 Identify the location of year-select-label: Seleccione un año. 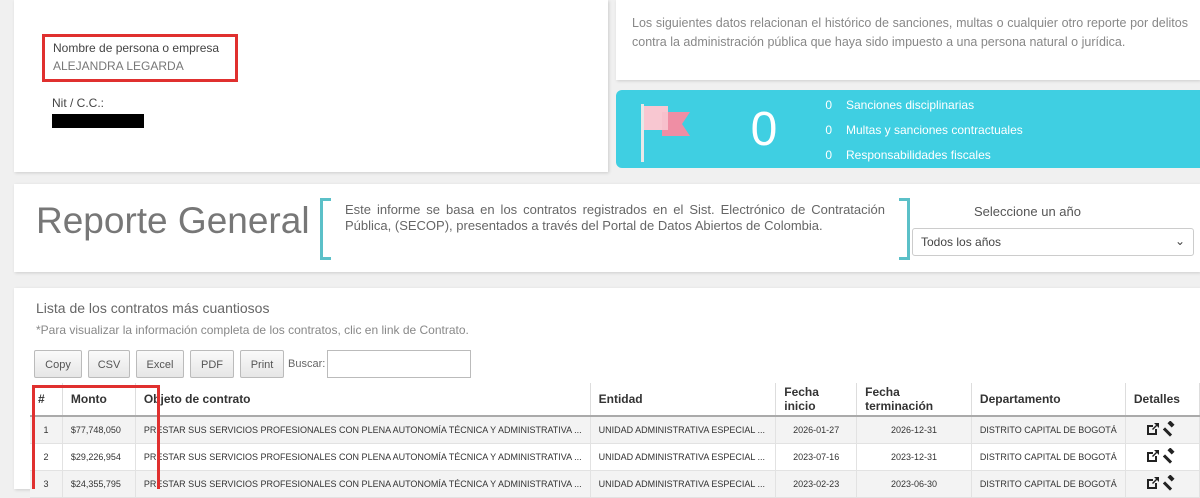
(1027, 211).